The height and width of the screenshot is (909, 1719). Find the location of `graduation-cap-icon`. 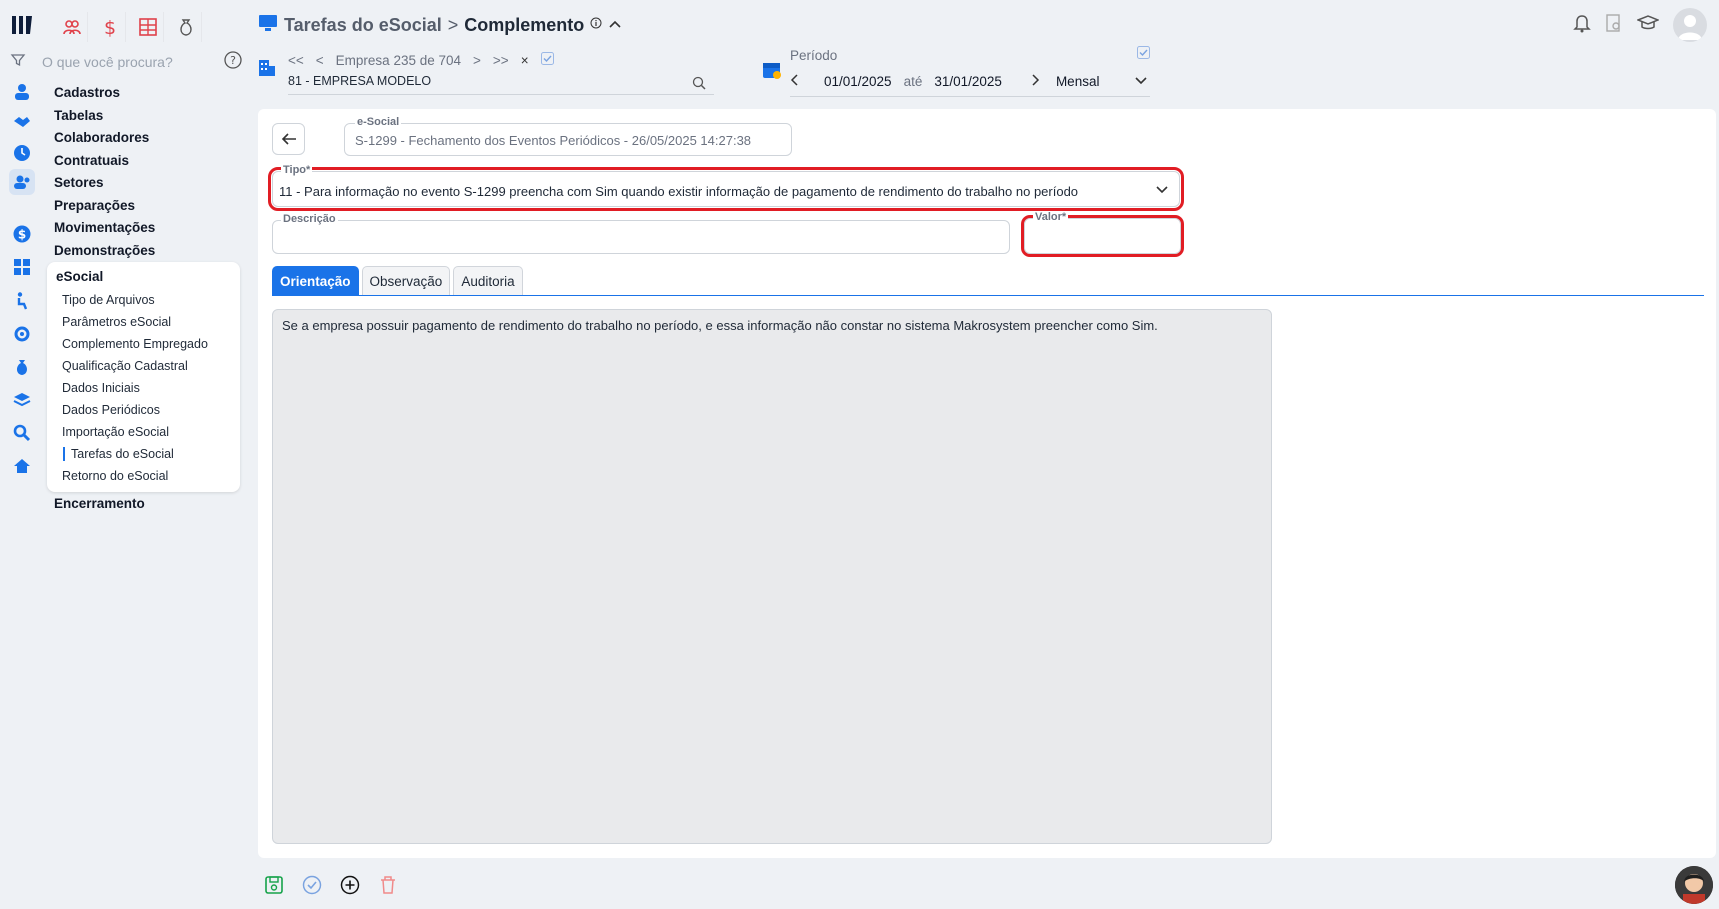

graduation-cap-icon is located at coordinates (1648, 25).